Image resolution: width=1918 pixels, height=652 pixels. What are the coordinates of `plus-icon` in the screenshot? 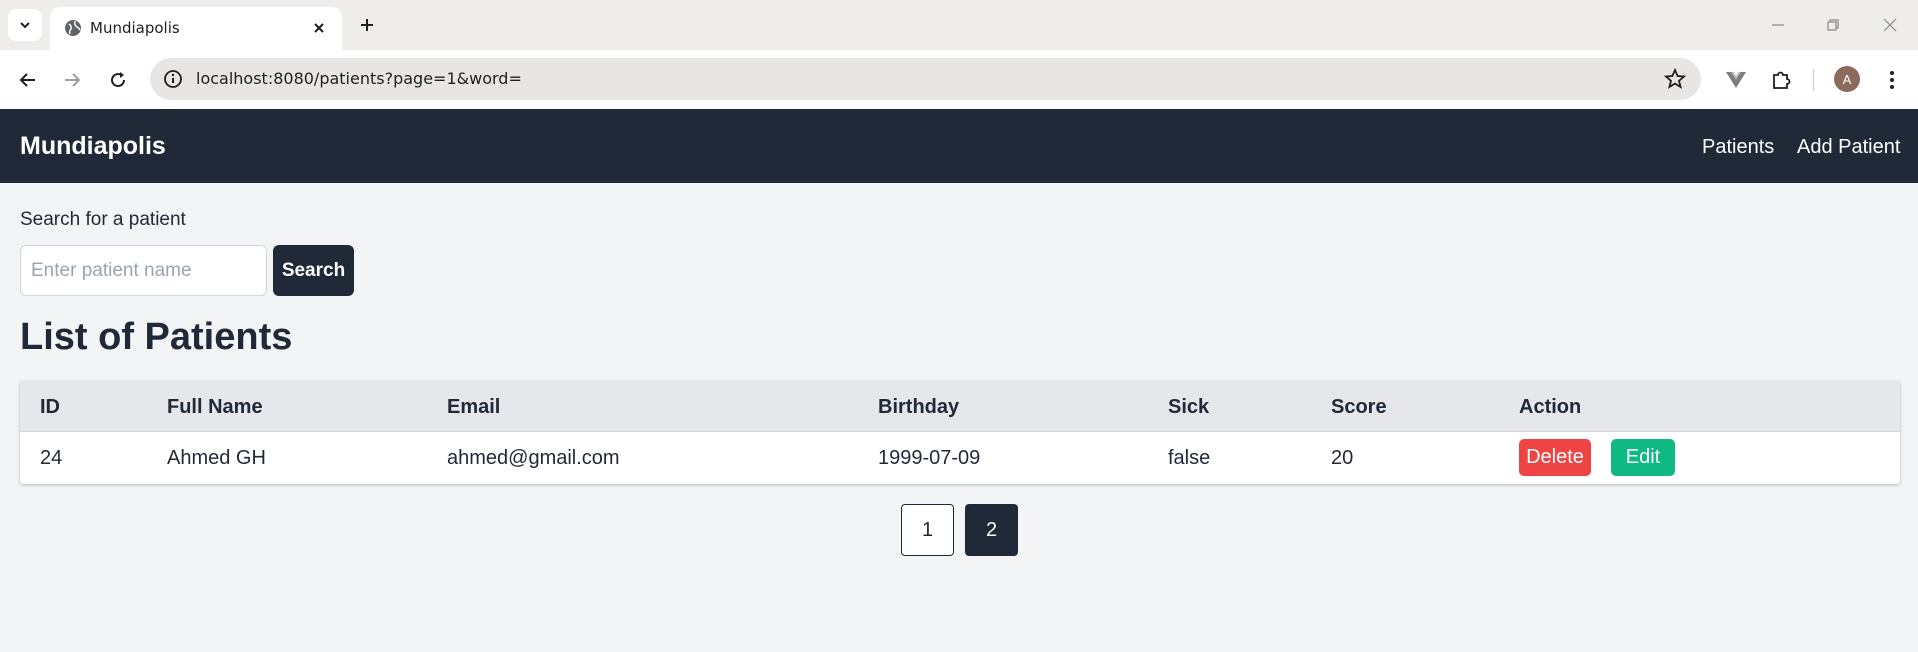 It's located at (367, 25).